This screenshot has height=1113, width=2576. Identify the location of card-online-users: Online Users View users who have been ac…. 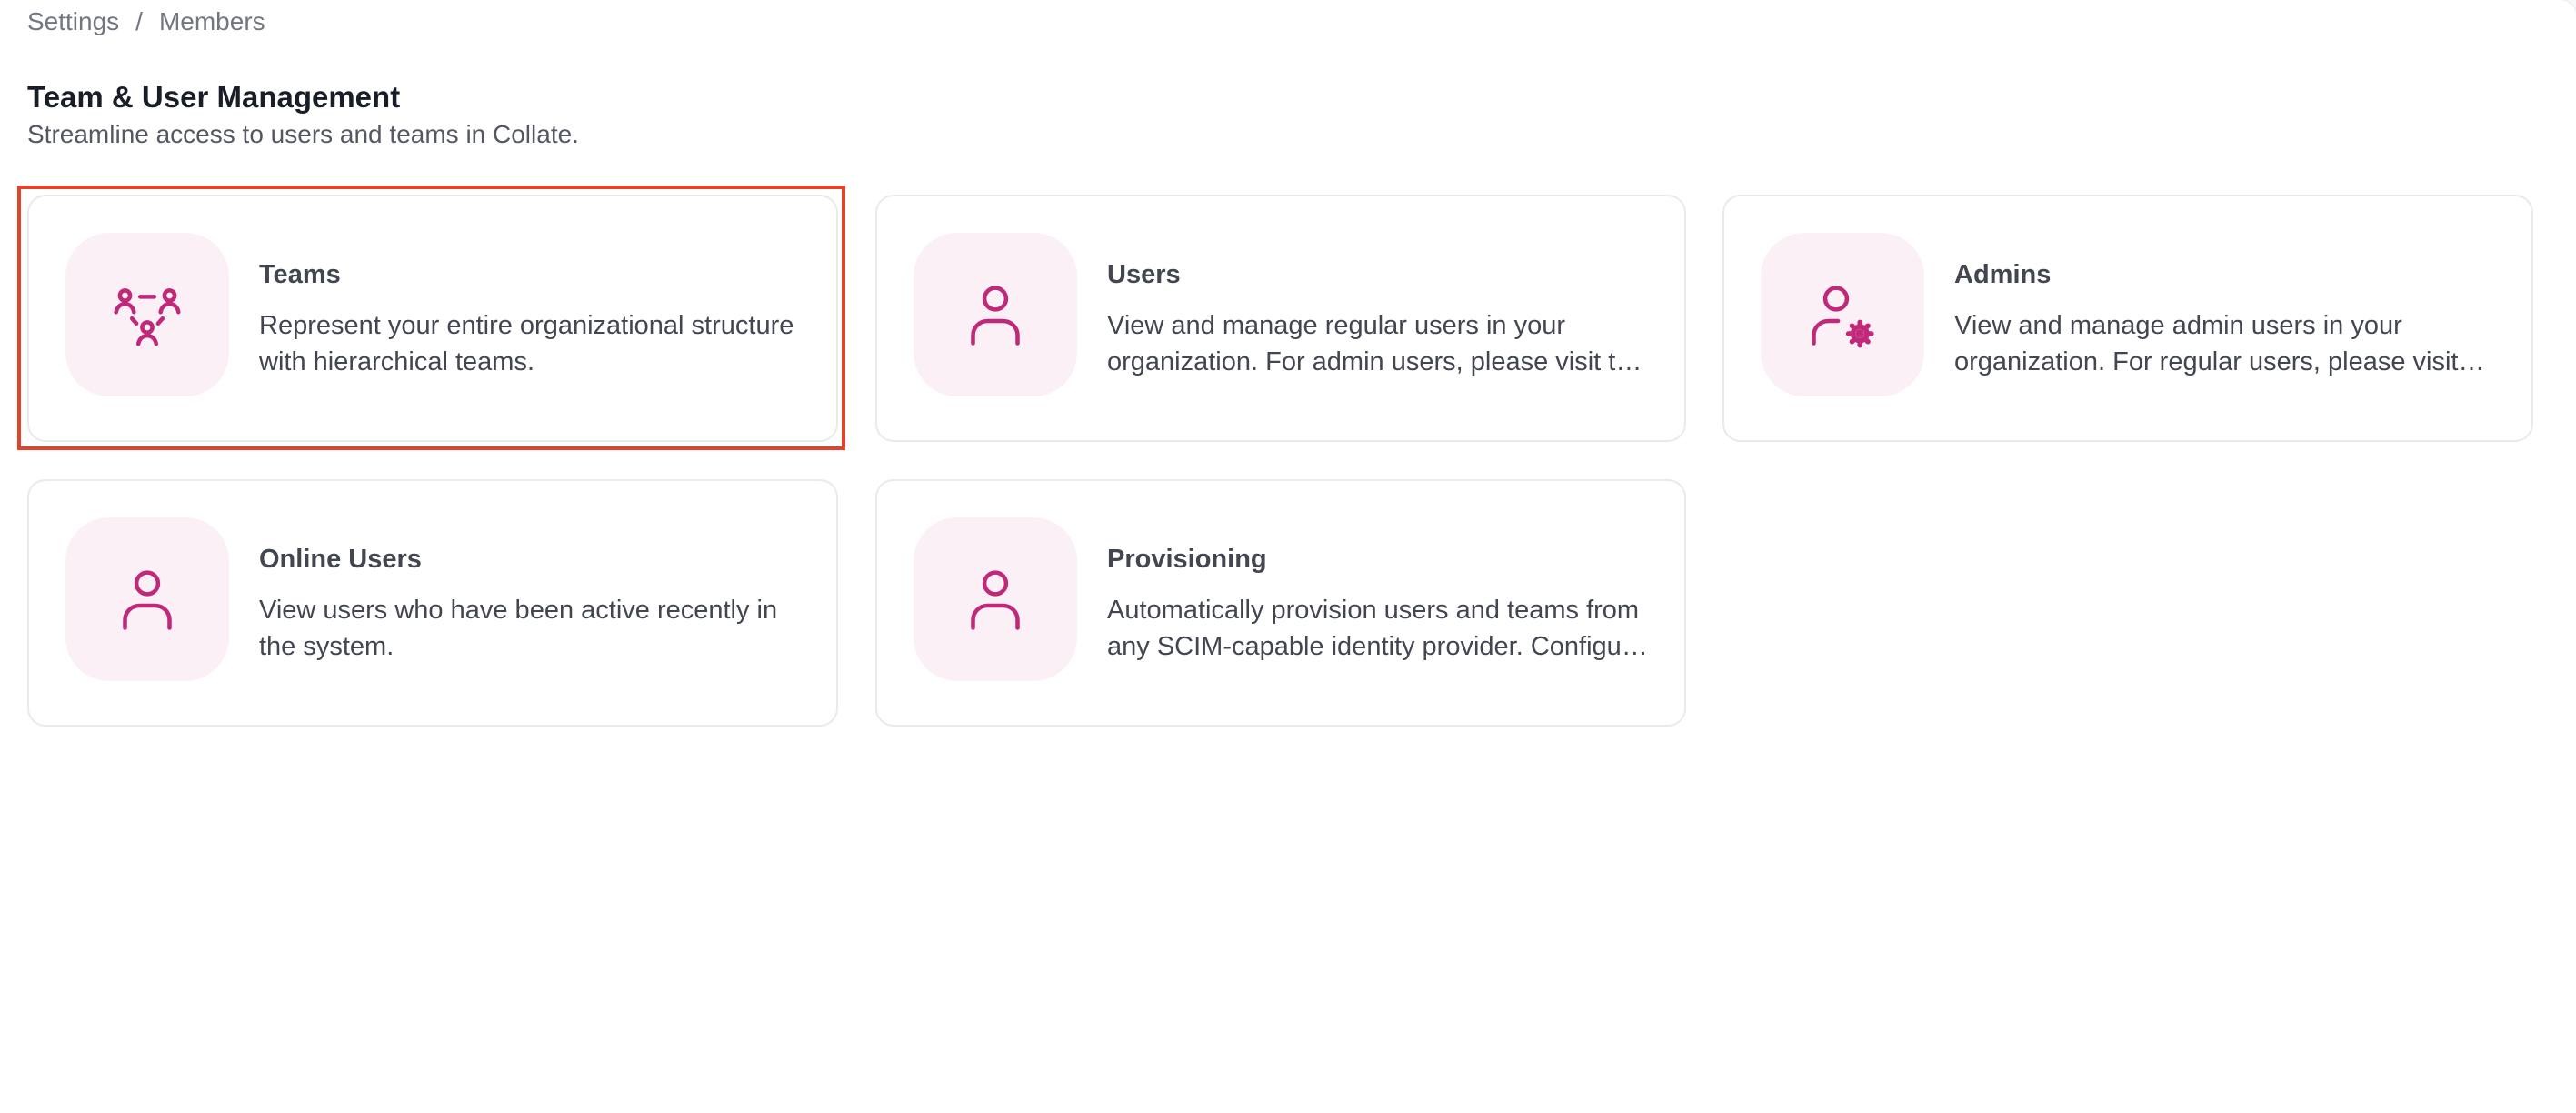
(432, 603).